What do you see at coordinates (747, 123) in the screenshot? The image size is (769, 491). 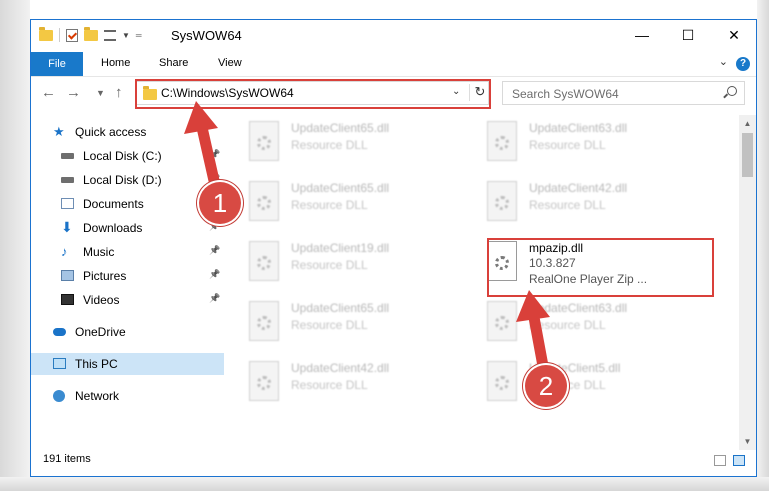 I see `scroll-up-icon: ▲` at bounding box center [747, 123].